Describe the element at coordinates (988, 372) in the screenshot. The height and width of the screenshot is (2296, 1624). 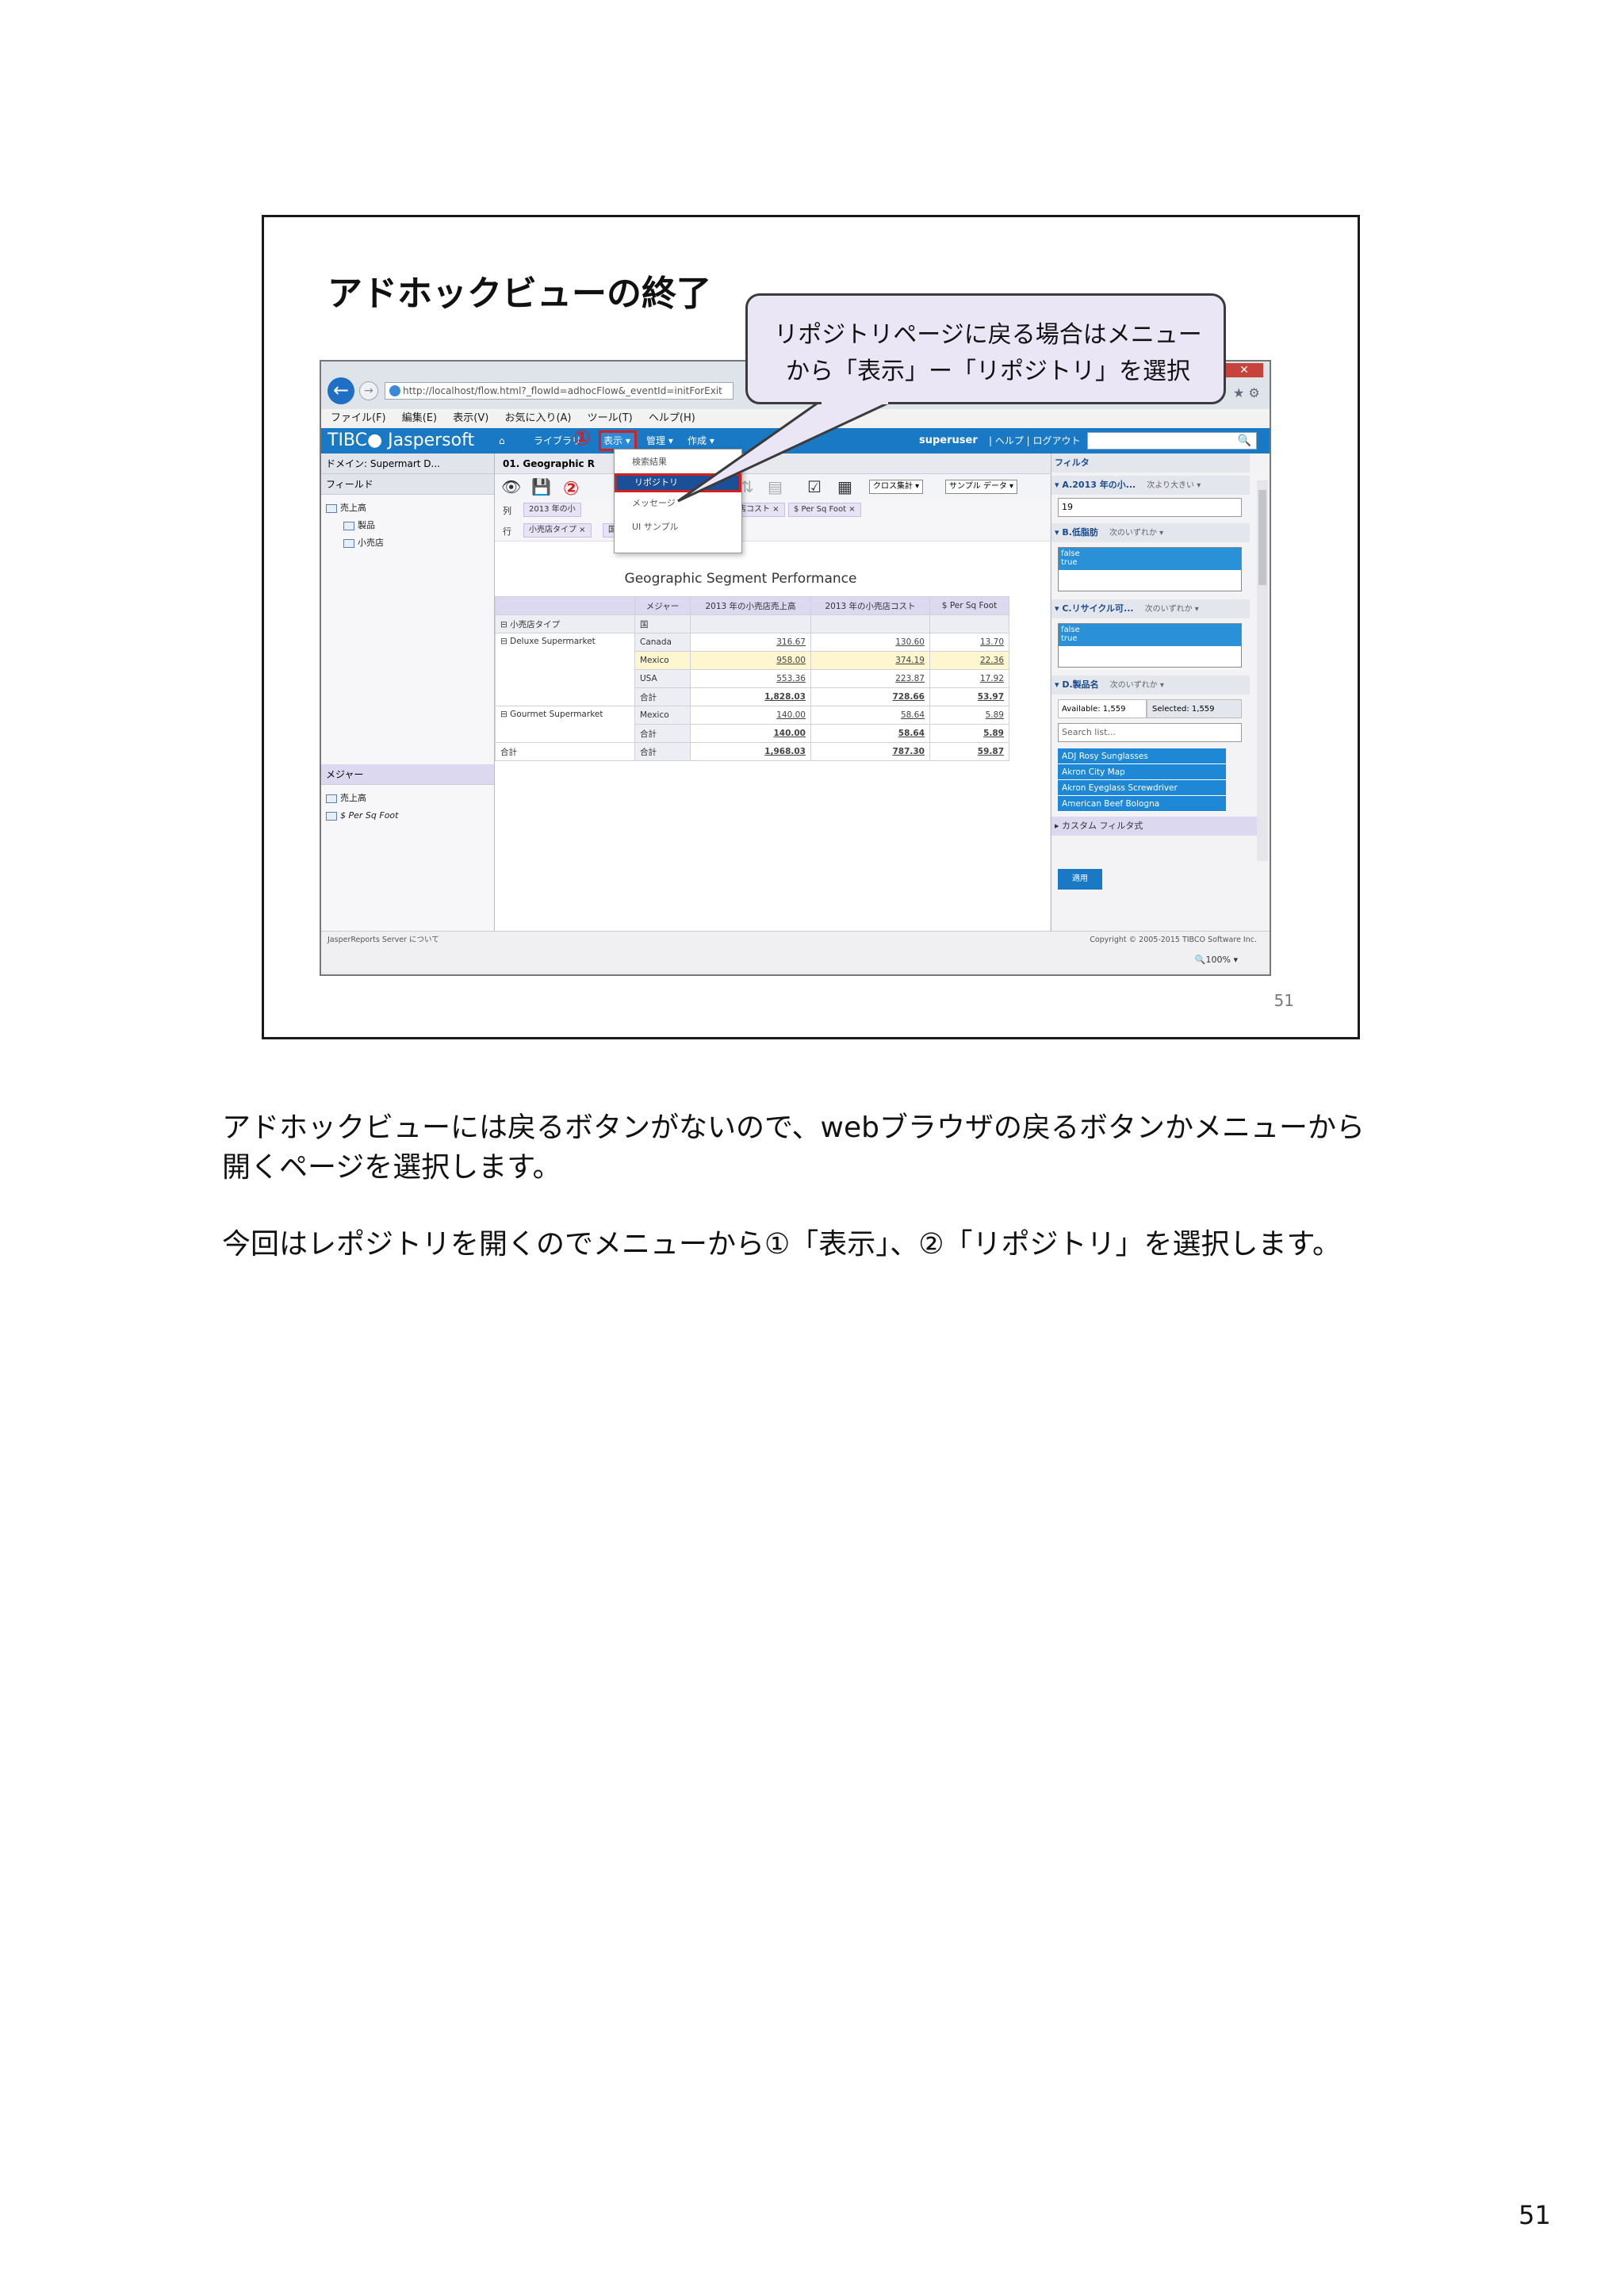
I see `callout-line-2: から「表示」ー「リポジトリ」を選択` at that location.